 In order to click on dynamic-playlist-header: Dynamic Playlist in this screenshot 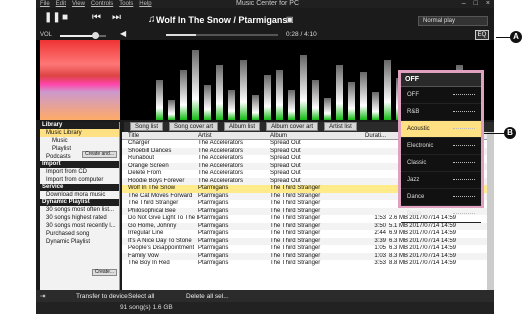, I will do `click(79, 202)`.